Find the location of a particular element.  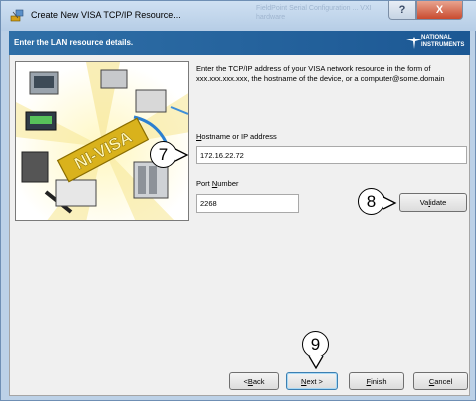

visa-app-icon is located at coordinates (17, 15).